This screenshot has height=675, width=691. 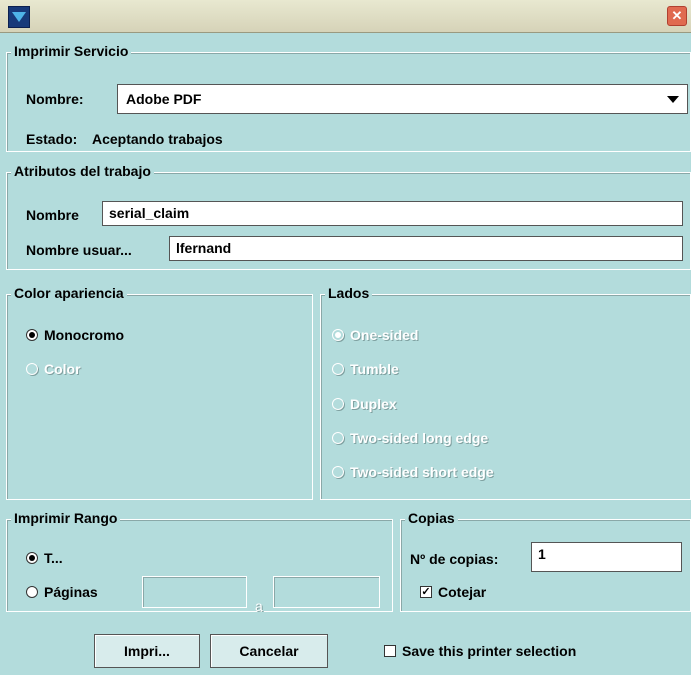 What do you see at coordinates (52, 139) in the screenshot?
I see `status-label: Estado:` at bounding box center [52, 139].